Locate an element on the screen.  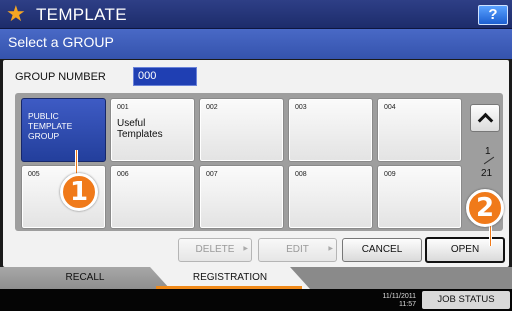
group-number: 009 is located at coordinates (390, 174).